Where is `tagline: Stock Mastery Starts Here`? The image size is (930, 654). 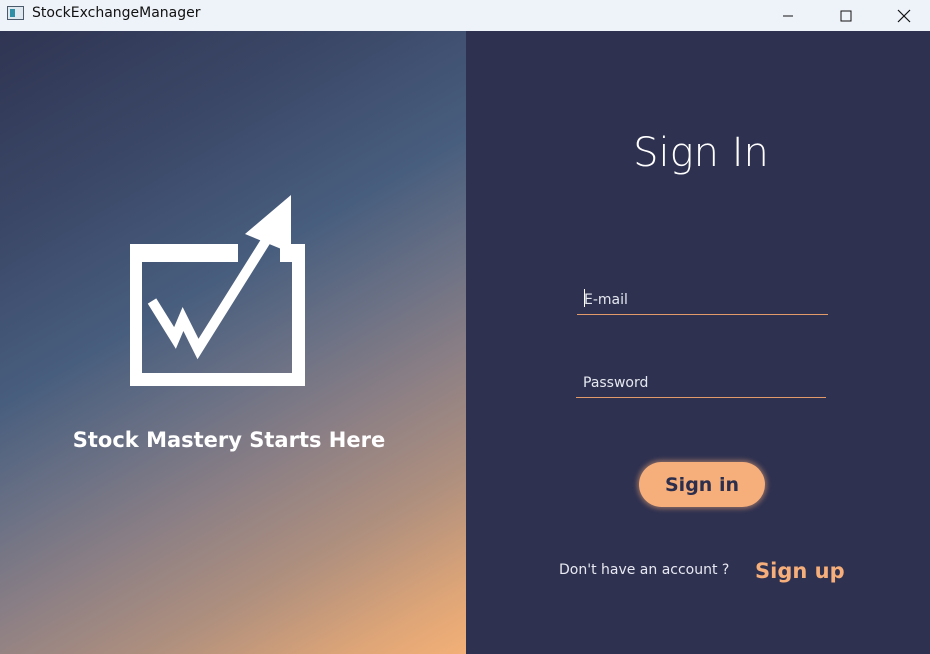 tagline: Stock Mastery Starts Here is located at coordinates (229, 440).